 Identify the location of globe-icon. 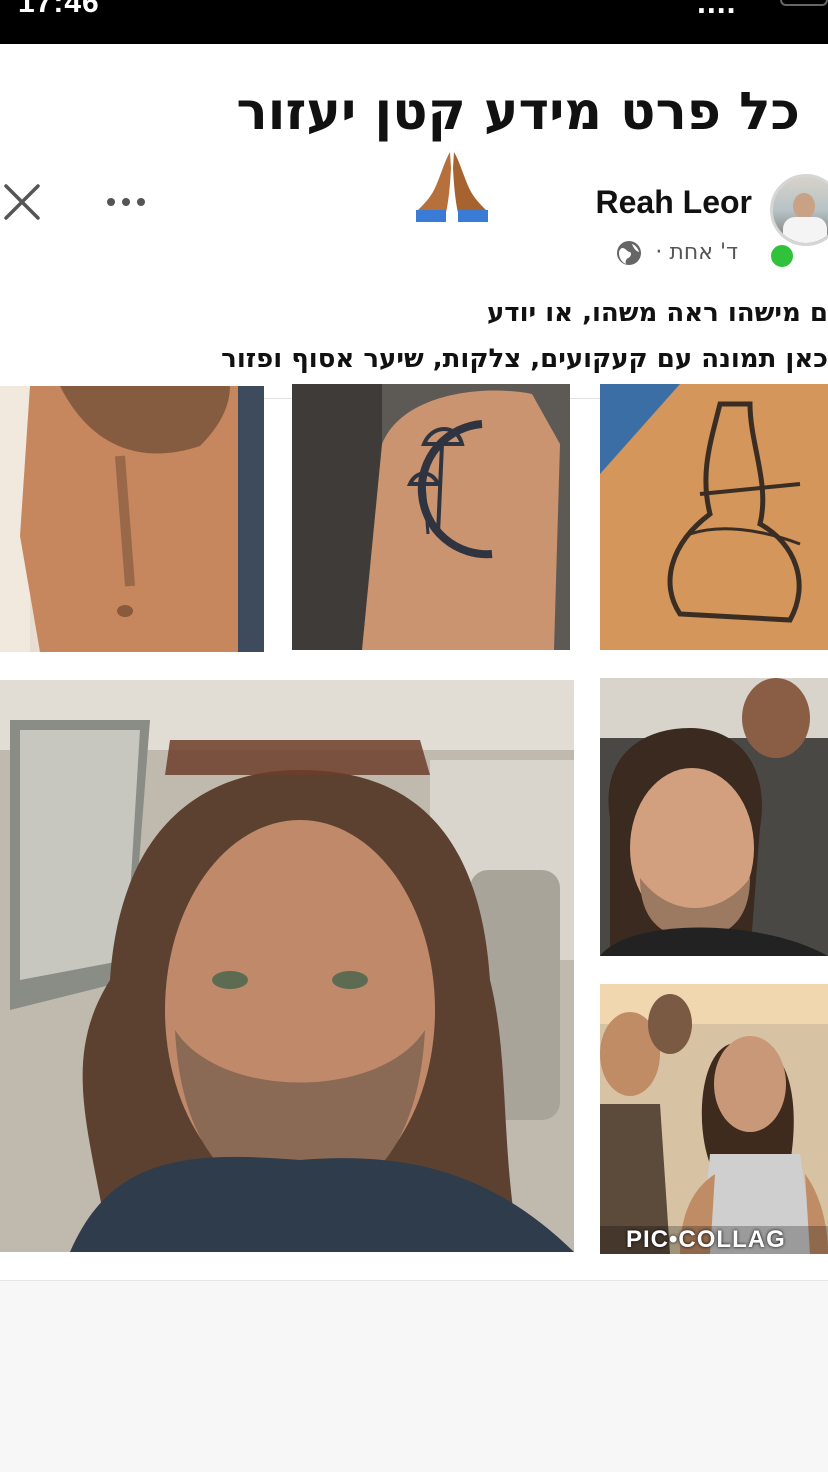
(629, 253).